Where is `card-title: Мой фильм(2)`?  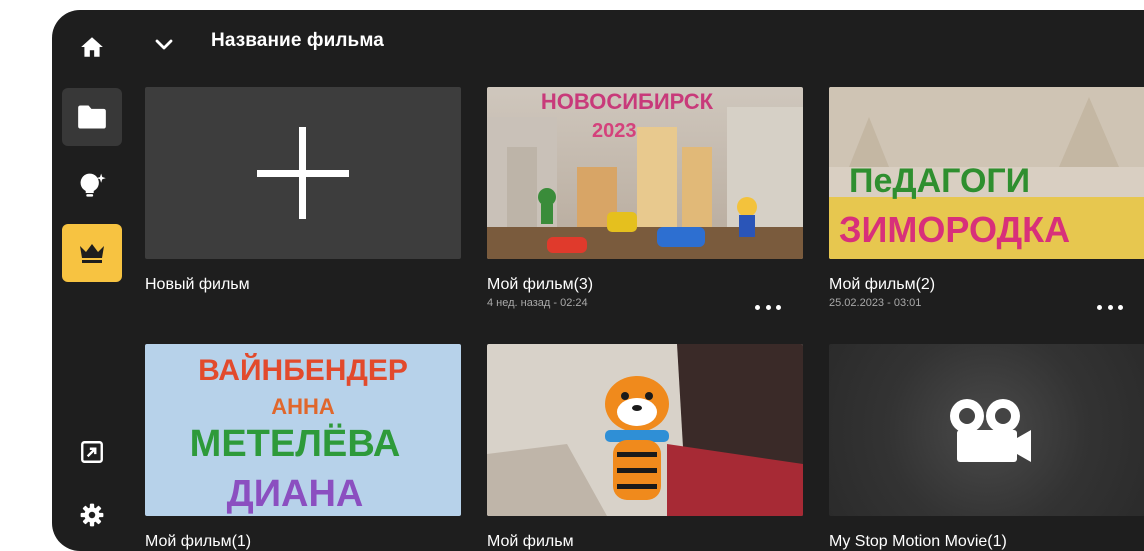 card-title: Мой фильм(2) is located at coordinates (882, 284).